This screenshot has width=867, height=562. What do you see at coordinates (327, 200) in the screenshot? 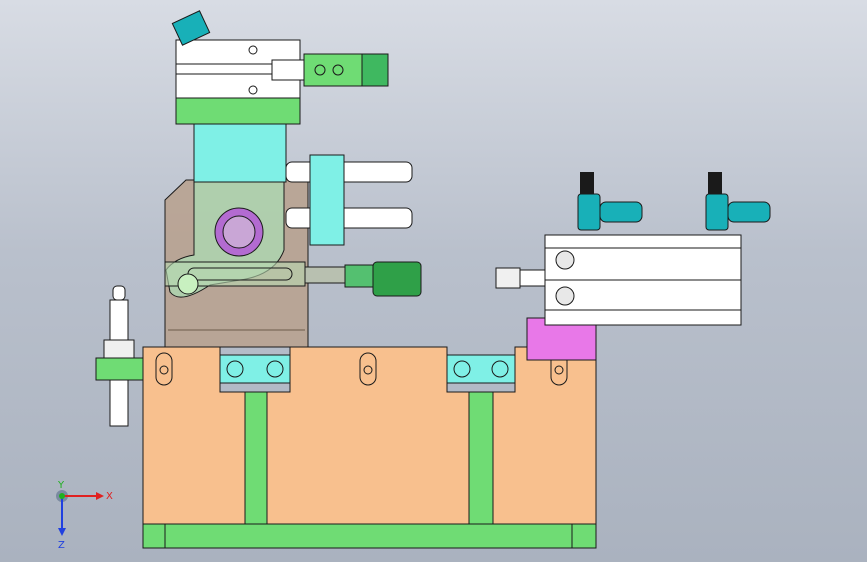
I see `cyan-push-plate` at bounding box center [327, 200].